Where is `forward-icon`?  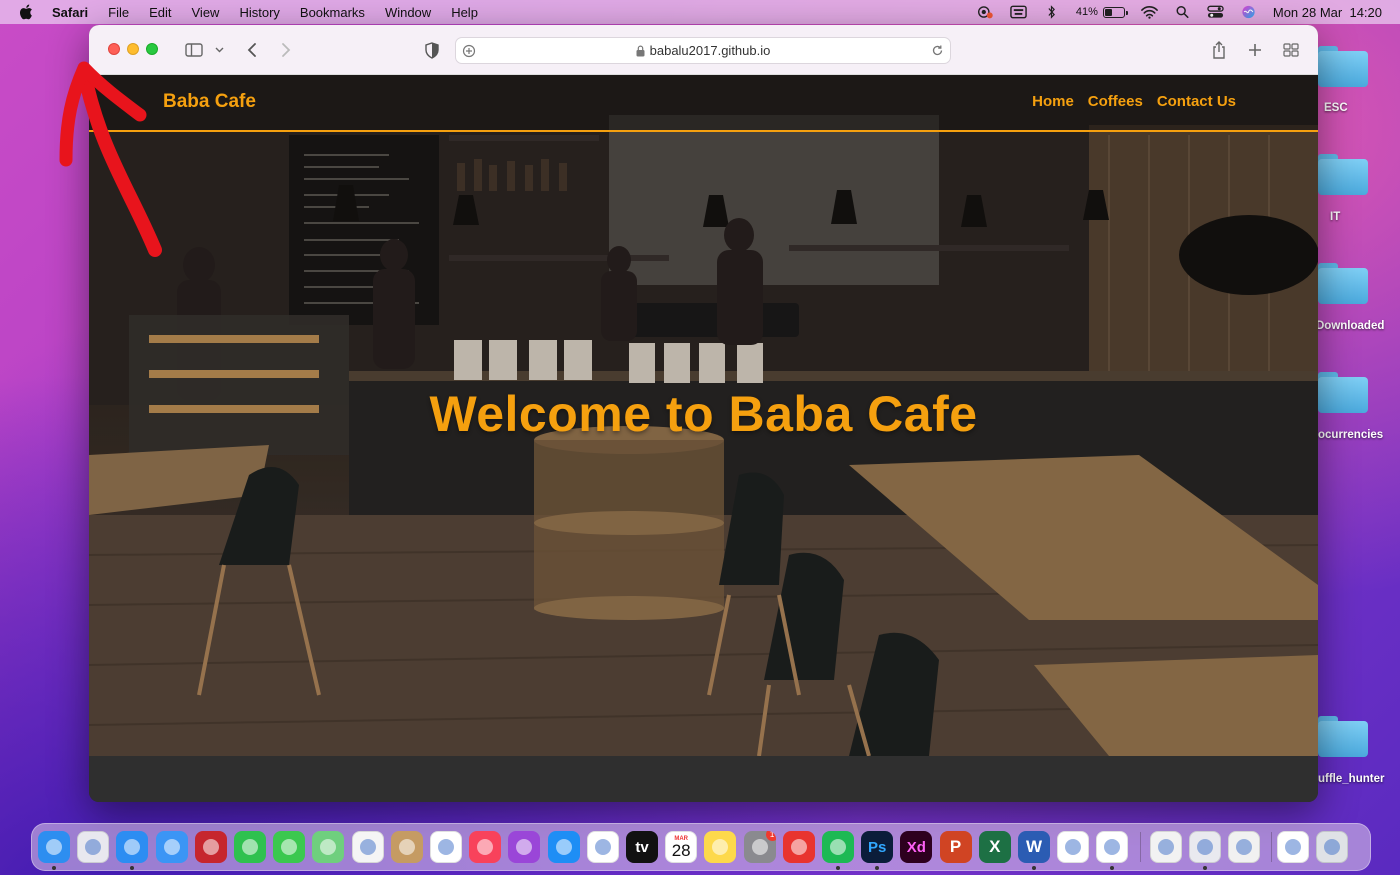 forward-icon is located at coordinates (286, 50).